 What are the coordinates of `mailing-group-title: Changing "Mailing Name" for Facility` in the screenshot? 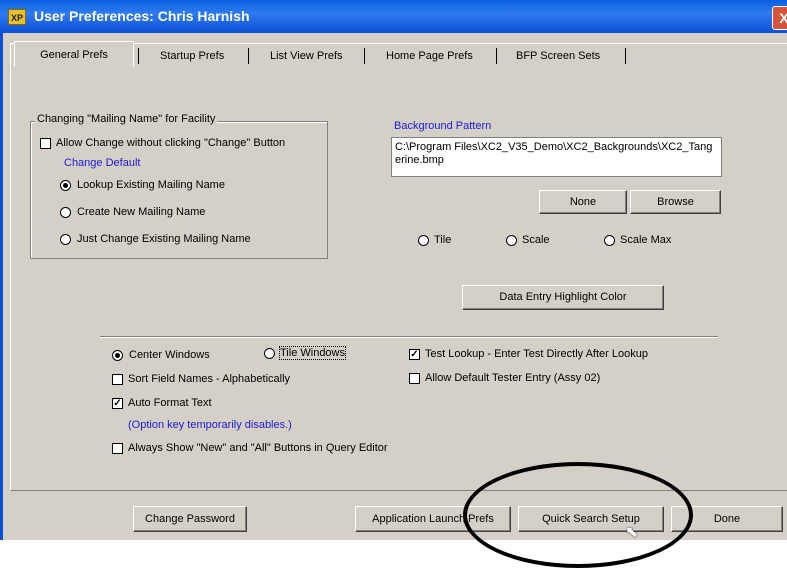 It's located at (126, 119).